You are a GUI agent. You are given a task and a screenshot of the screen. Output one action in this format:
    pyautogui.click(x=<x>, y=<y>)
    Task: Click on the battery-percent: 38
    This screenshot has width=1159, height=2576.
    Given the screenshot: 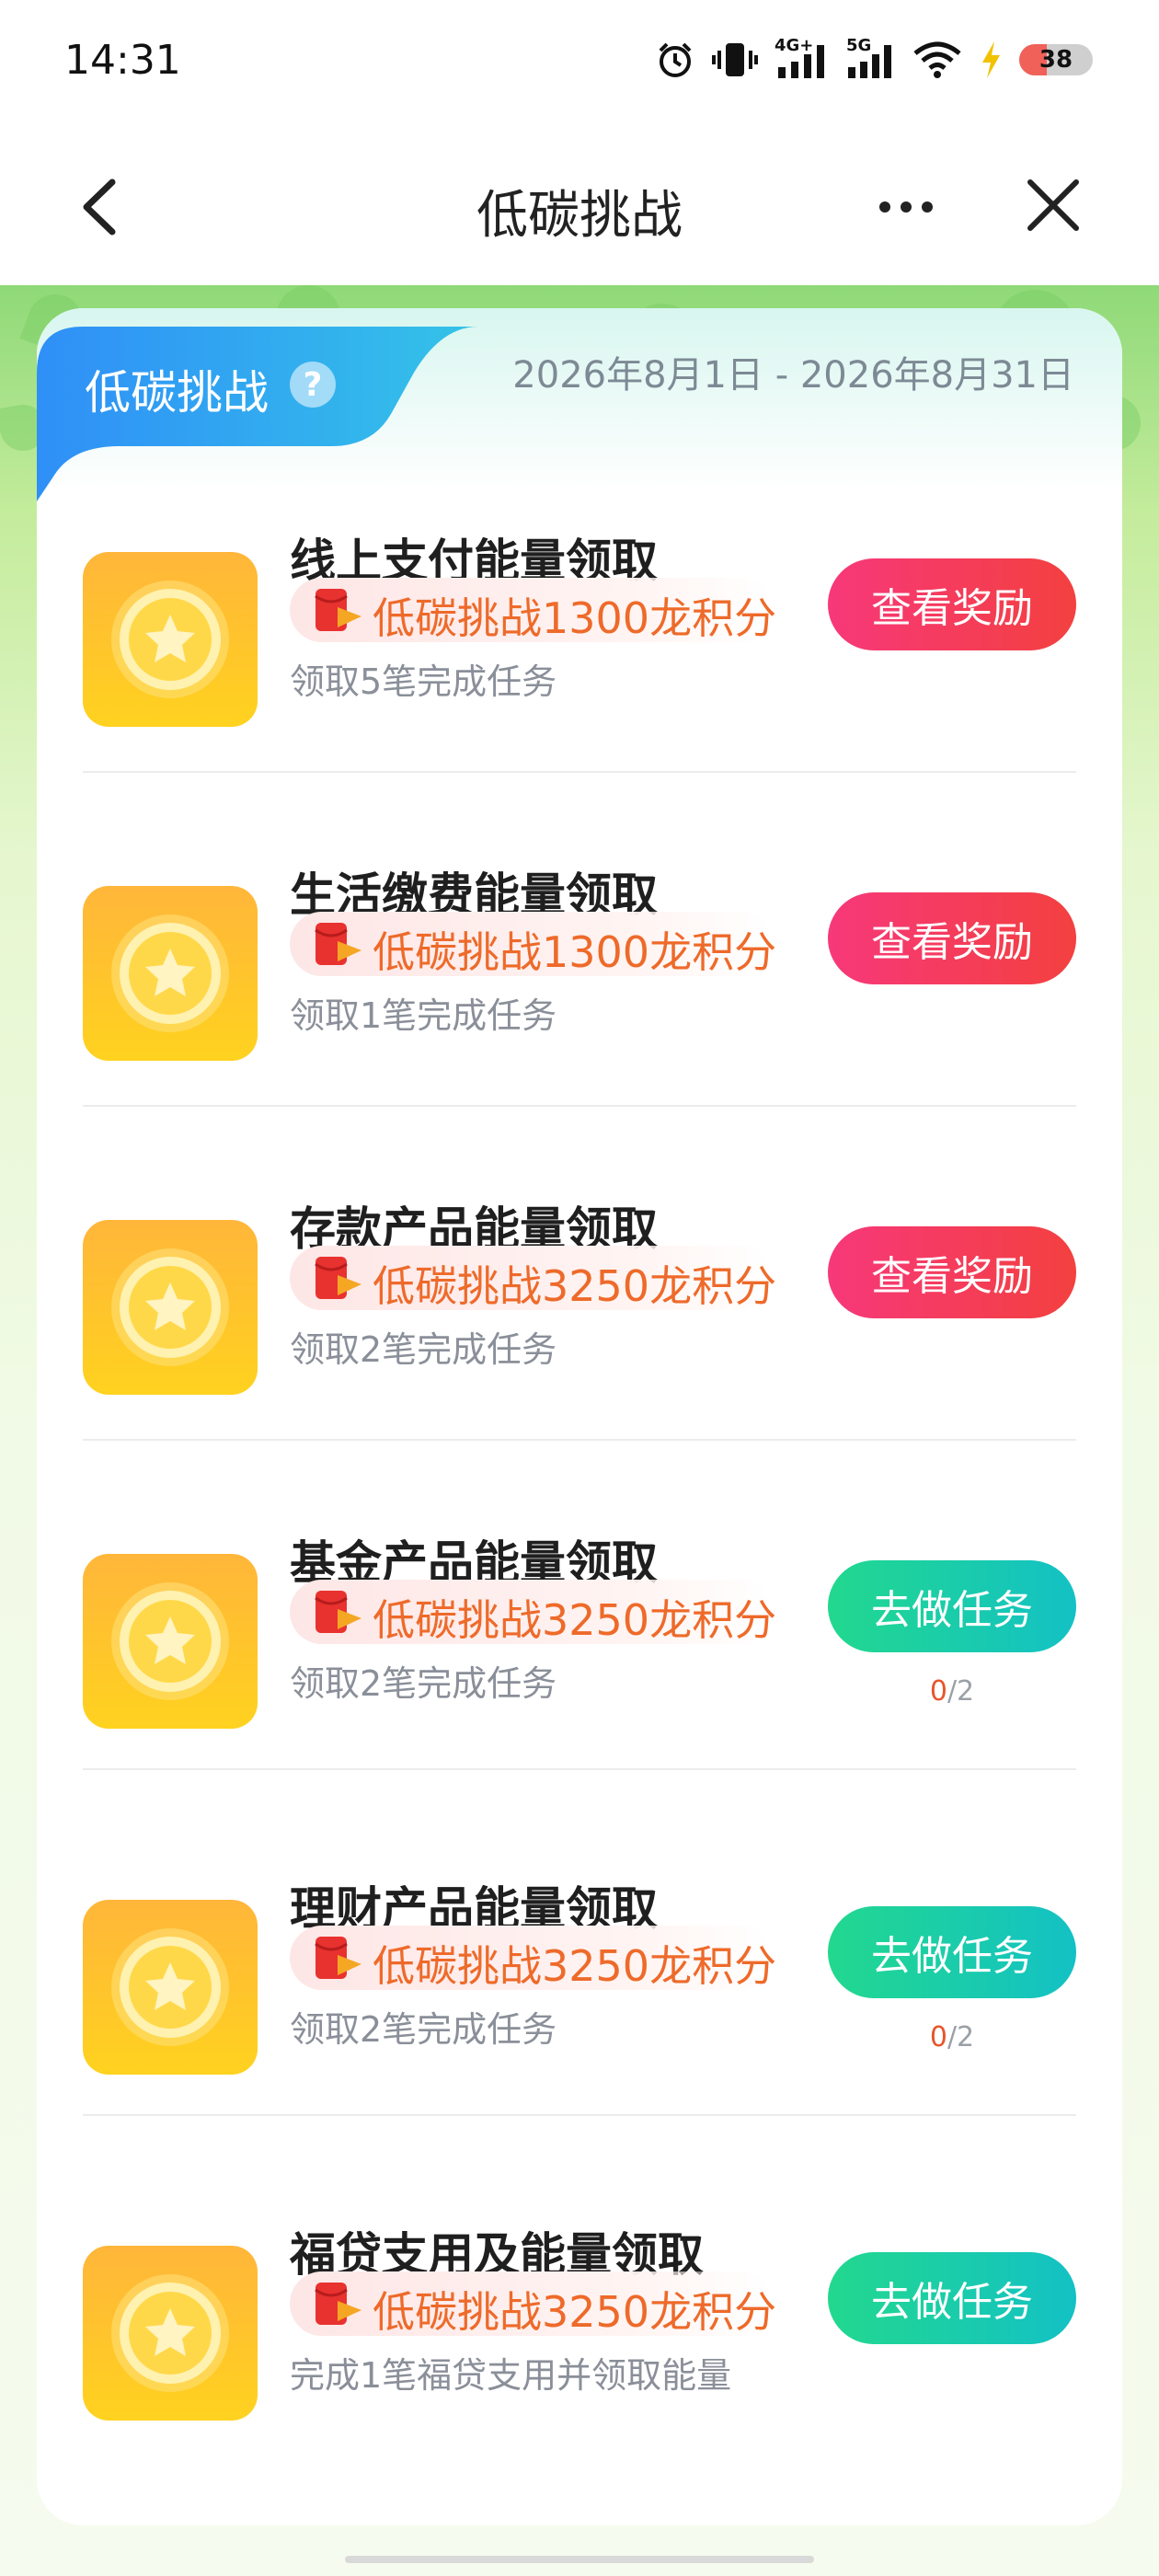 What is the action you would take?
    pyautogui.click(x=1056, y=60)
    